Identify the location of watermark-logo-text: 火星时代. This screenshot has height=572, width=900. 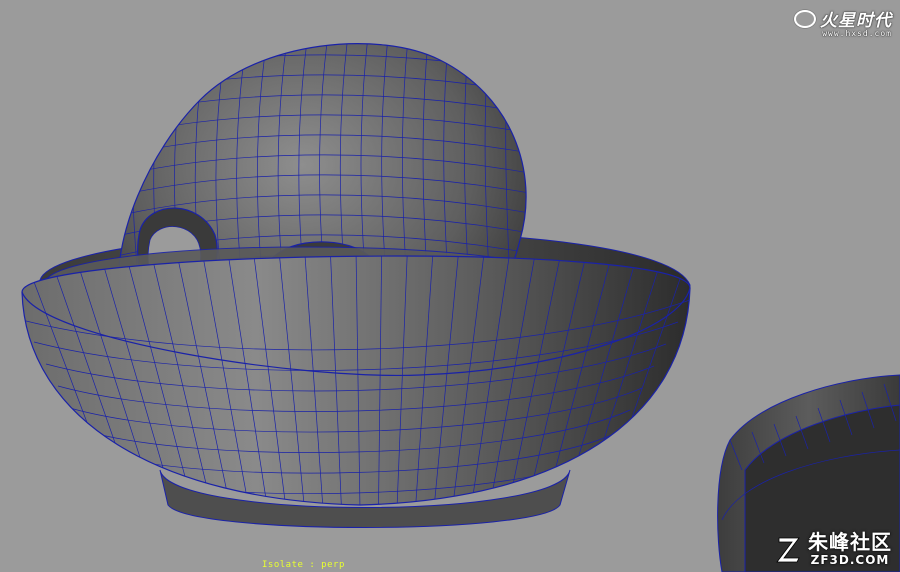
(856, 21).